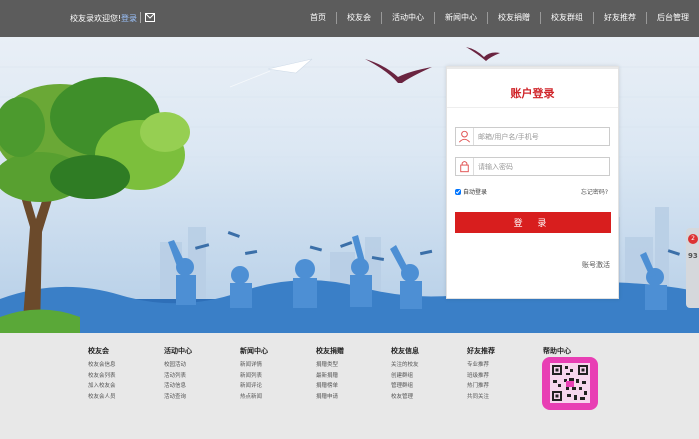 The height and width of the screenshot is (439, 699). I want to click on qr-code-image, so click(570, 383).